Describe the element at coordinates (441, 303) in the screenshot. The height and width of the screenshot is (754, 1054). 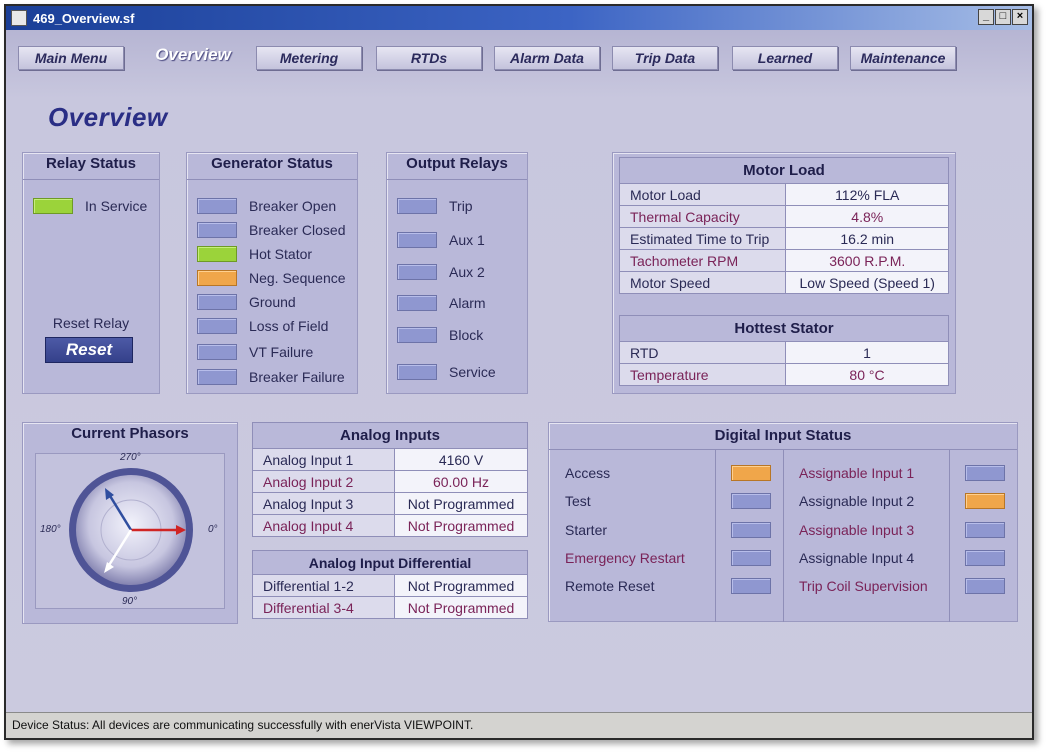
I see `relay-item: Alarm` at that location.